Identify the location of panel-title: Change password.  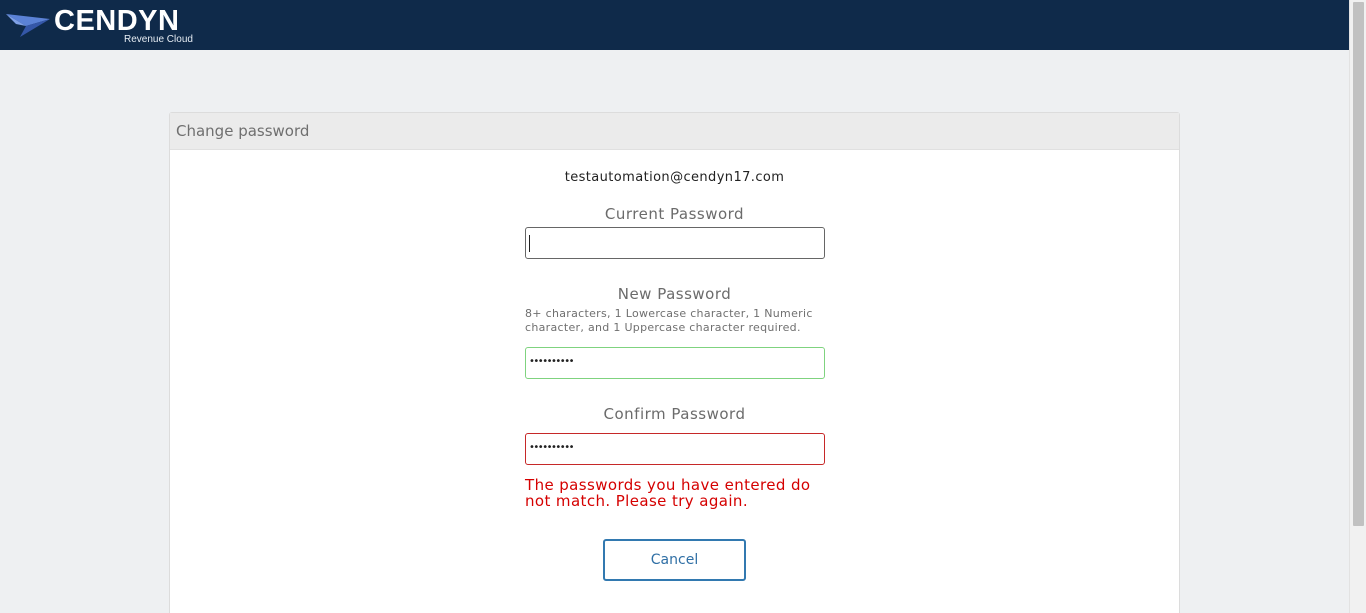
(674, 131).